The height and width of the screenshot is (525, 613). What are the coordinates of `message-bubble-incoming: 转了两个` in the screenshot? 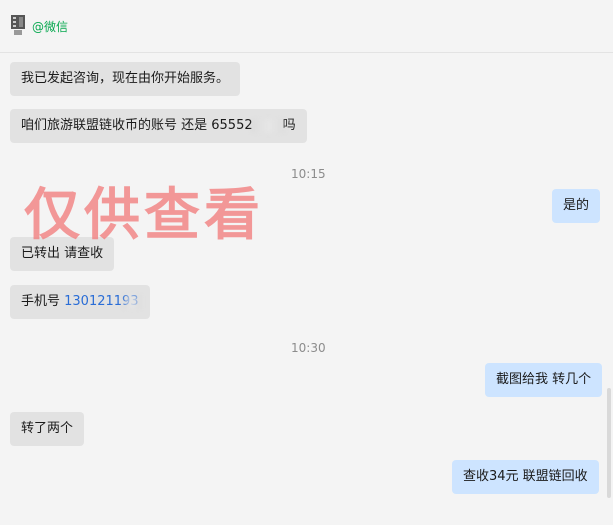 It's located at (47, 429).